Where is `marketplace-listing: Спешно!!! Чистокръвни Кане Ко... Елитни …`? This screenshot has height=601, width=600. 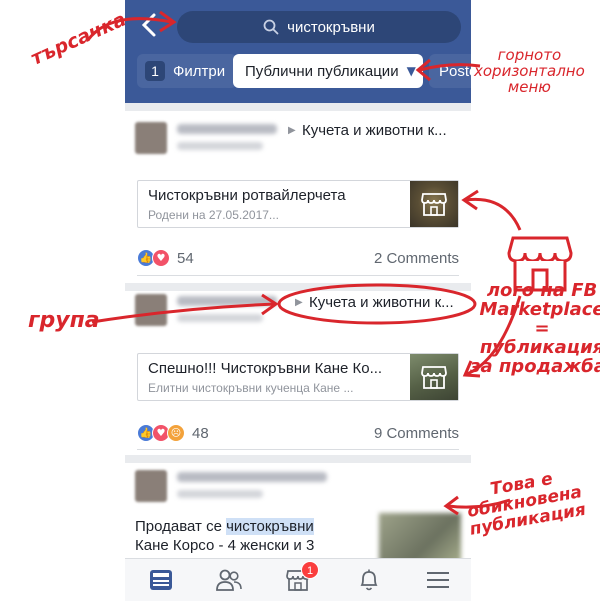 marketplace-listing: Спешно!!! Чистокръвни Кане Ко... Елитни … is located at coordinates (298, 377).